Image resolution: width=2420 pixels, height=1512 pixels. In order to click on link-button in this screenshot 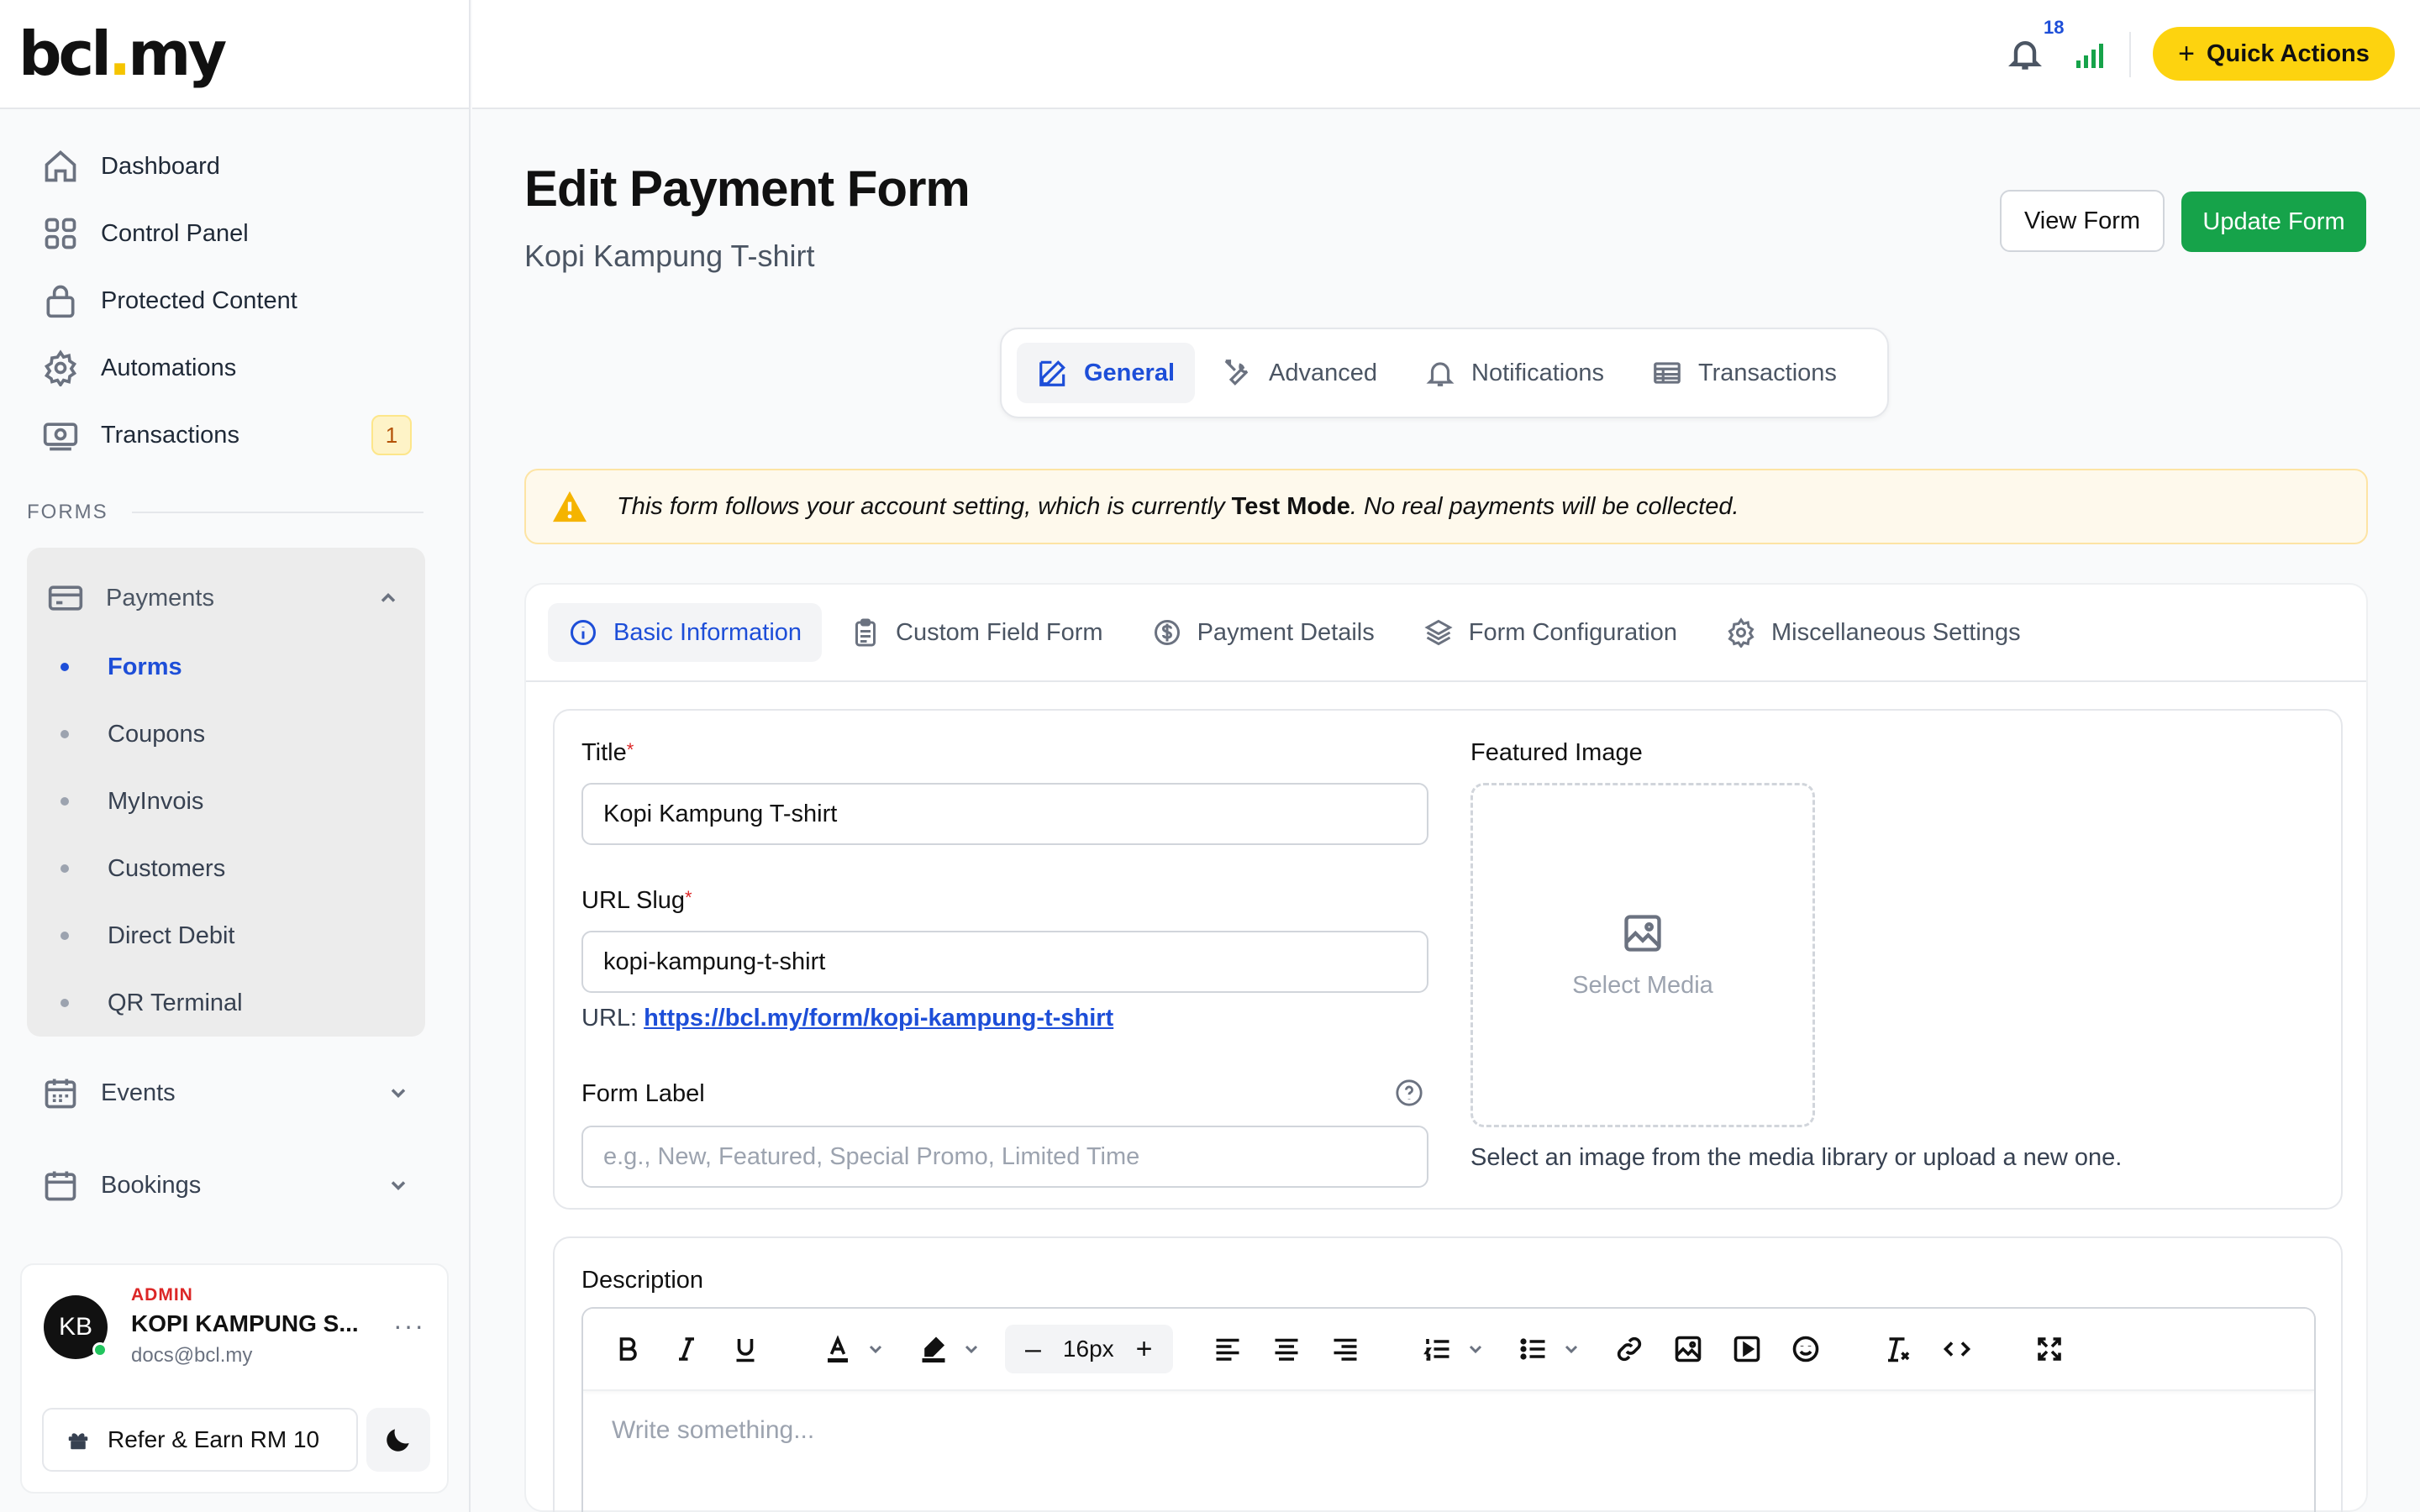, I will do `click(1629, 1349)`.